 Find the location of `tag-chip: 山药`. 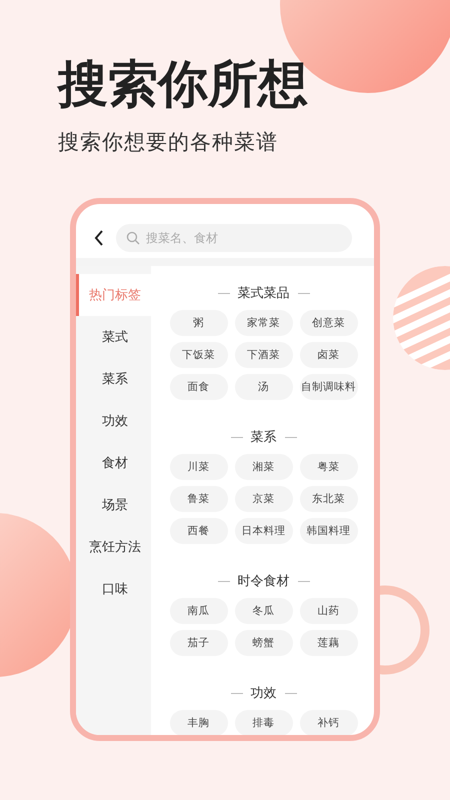

tag-chip: 山药 is located at coordinates (329, 611).